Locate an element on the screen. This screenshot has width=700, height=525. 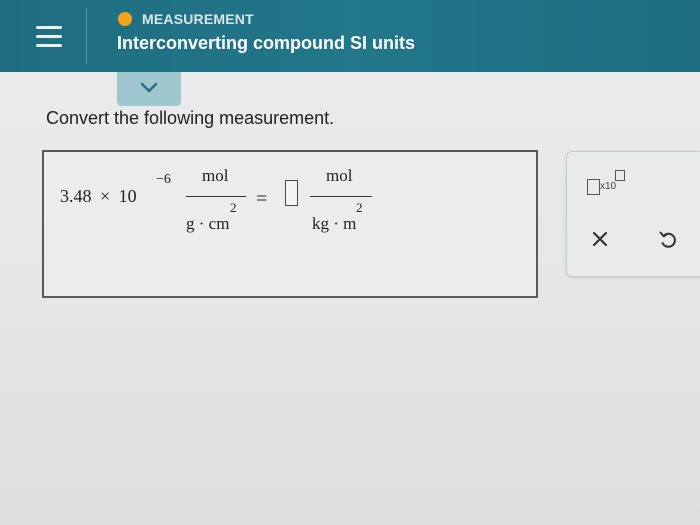
exponent-box-icon is located at coordinates (620, 175).